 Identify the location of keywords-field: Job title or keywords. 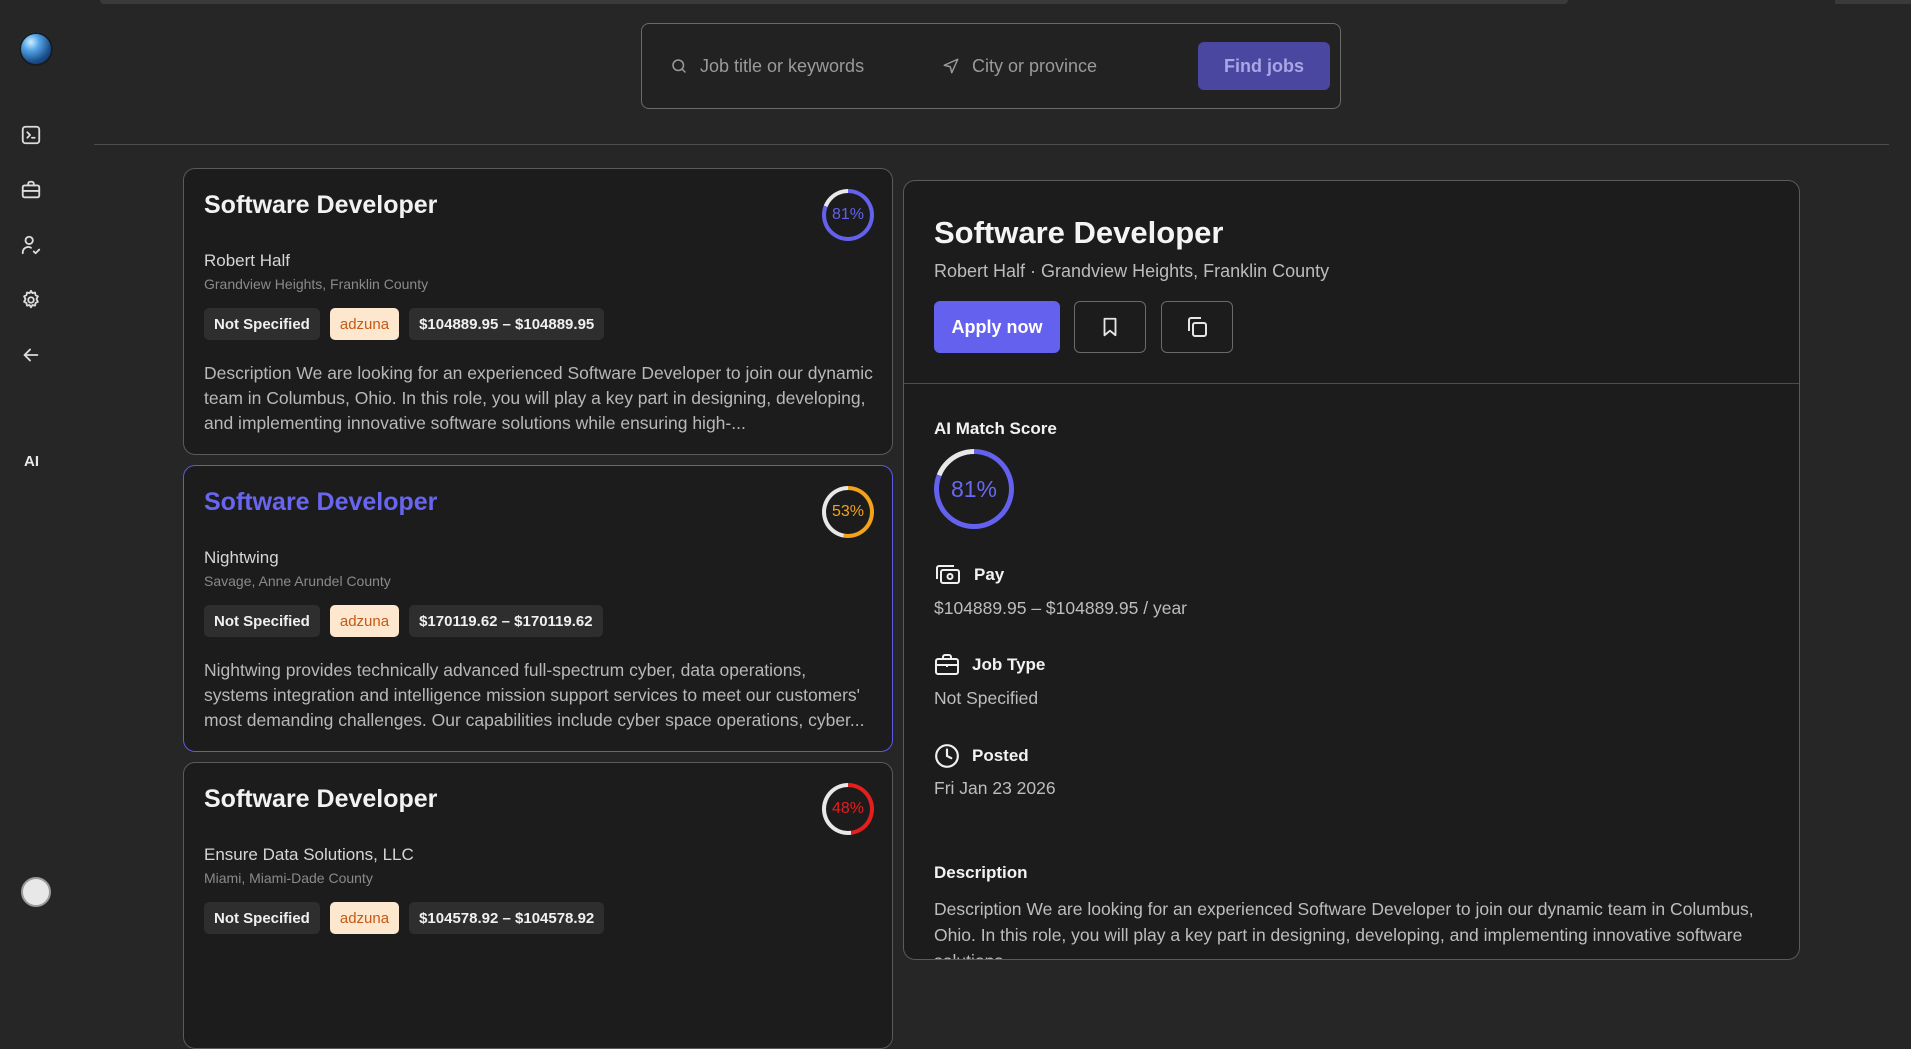
(790, 66).